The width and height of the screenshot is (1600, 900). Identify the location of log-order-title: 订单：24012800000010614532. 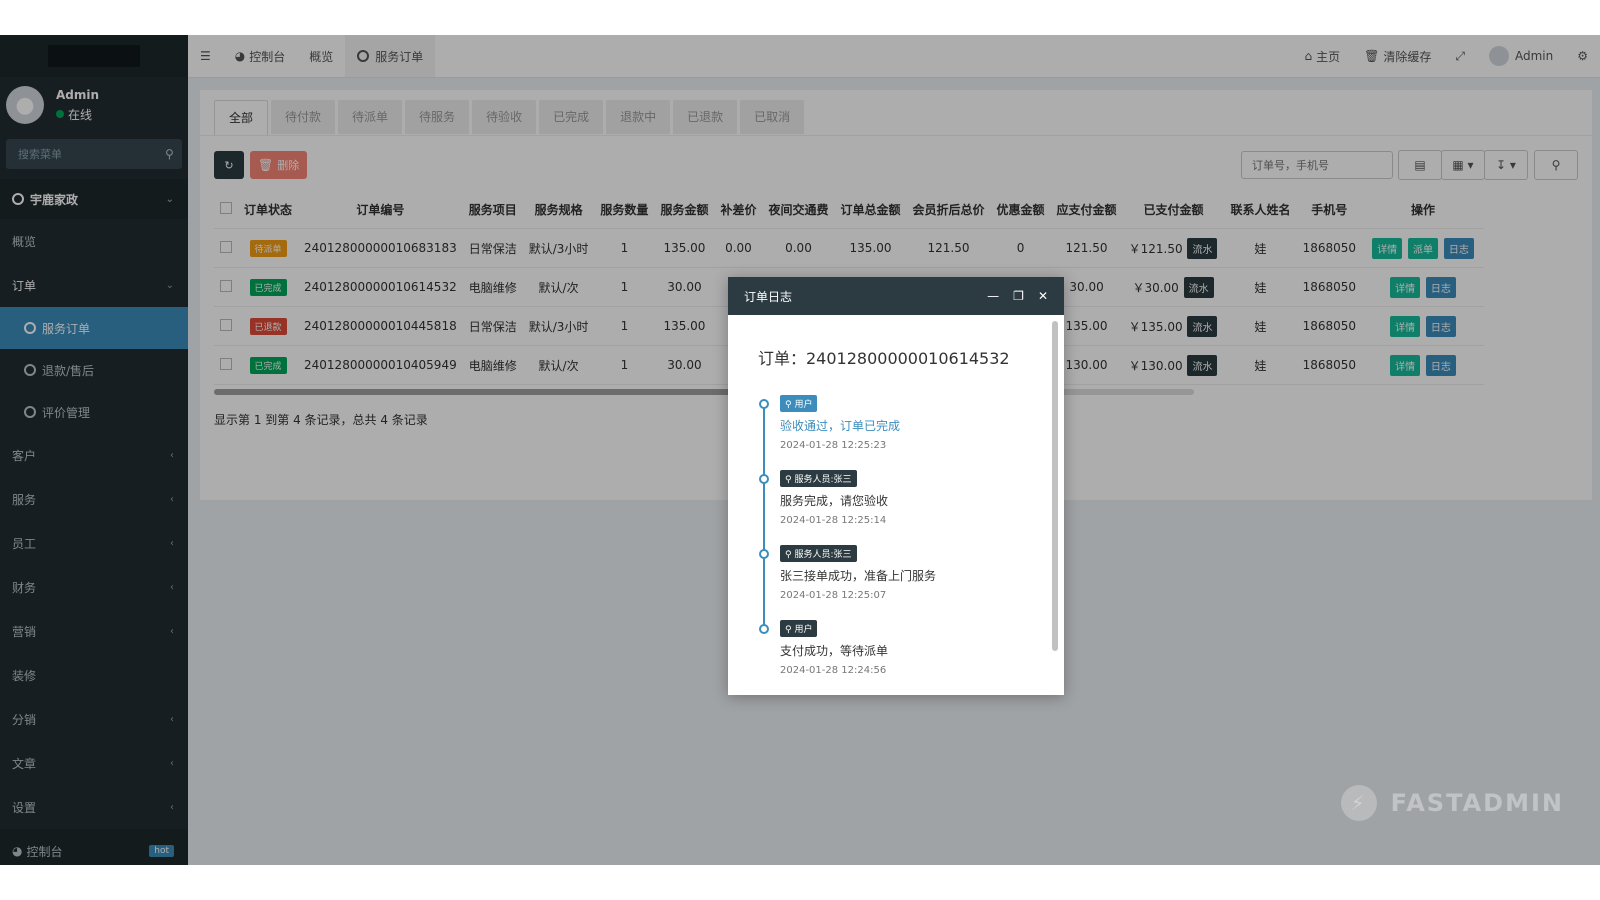
(884, 358).